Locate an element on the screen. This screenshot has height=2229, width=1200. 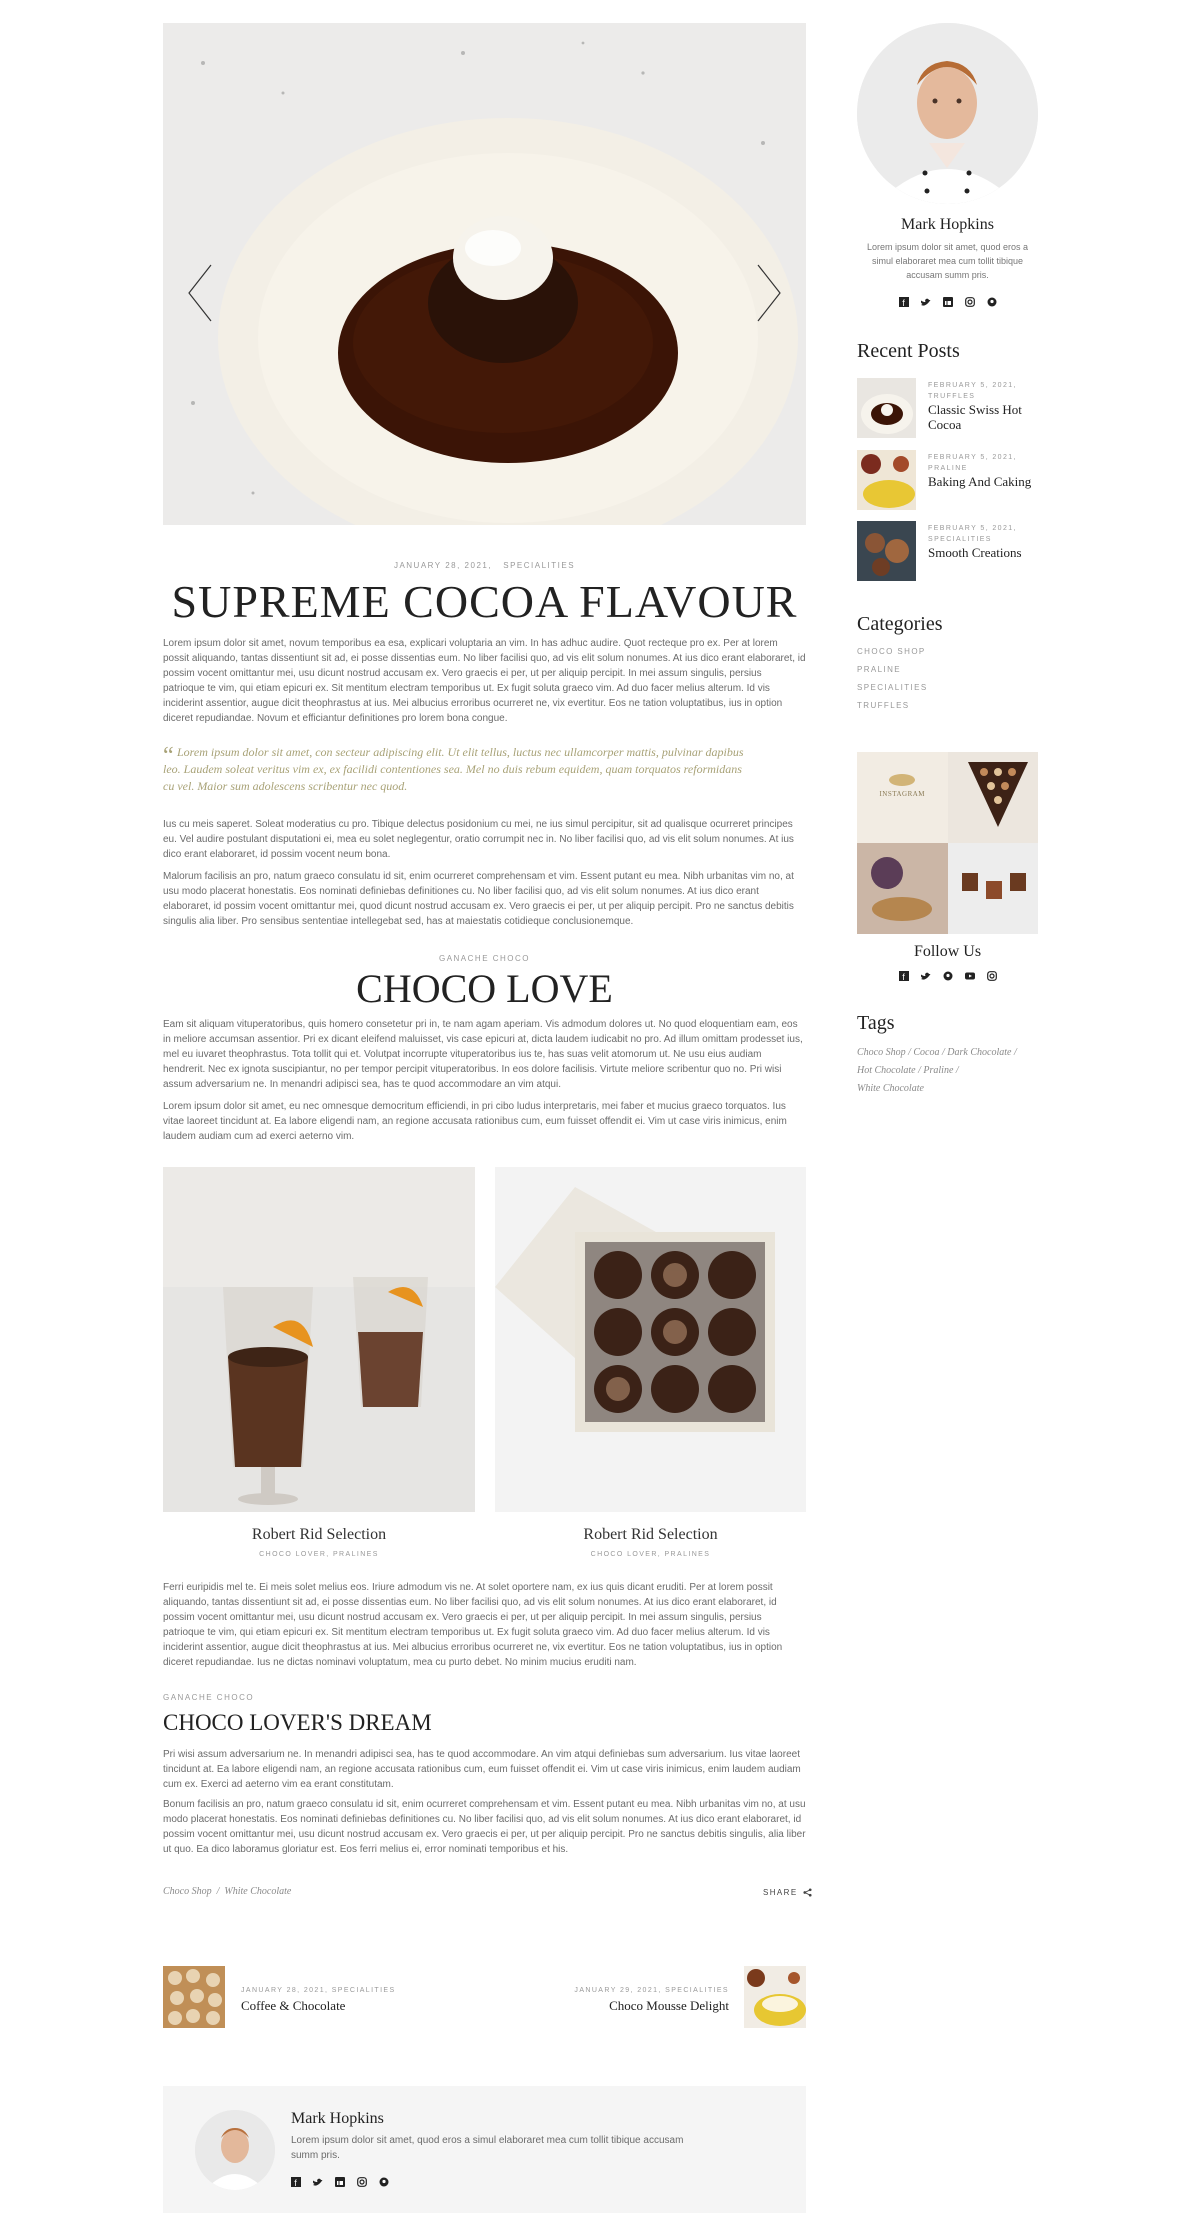
share-label: SHARE is located at coordinates (780, 1892).